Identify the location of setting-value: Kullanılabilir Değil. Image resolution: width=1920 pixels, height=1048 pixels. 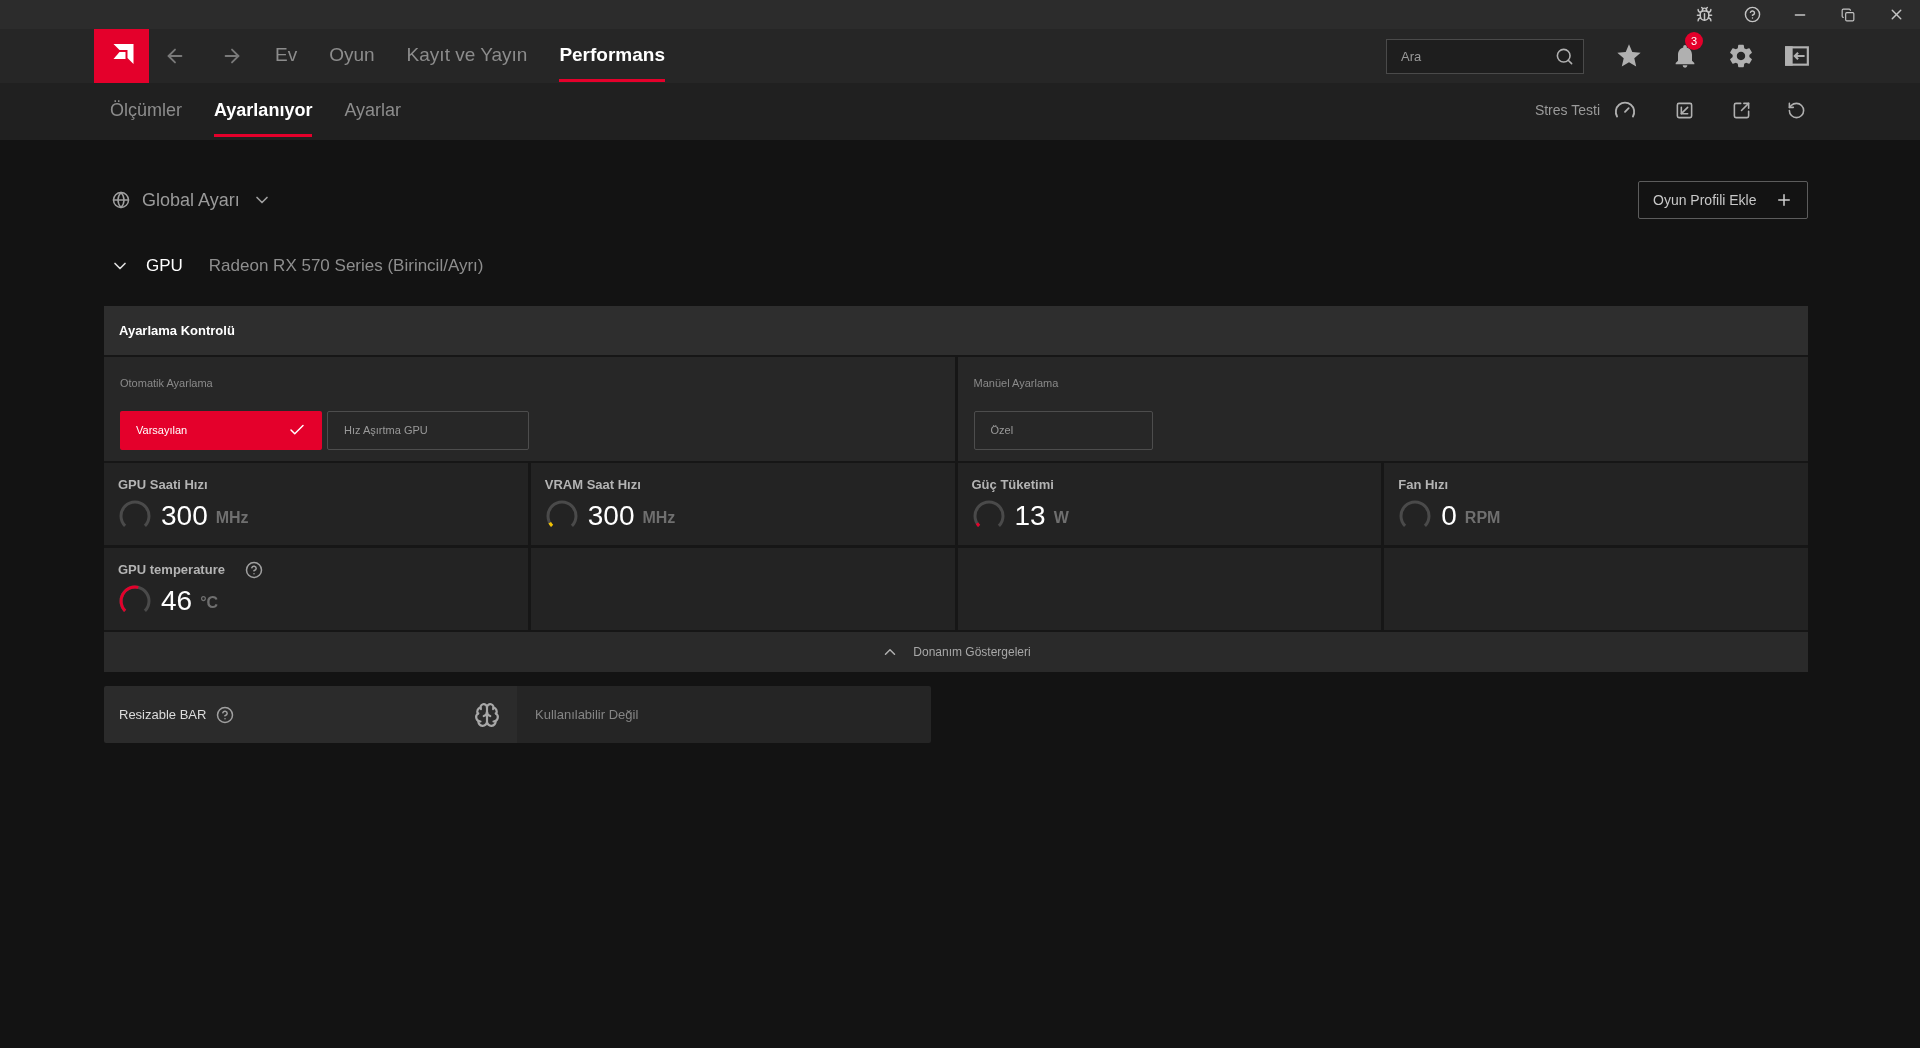
(587, 714).